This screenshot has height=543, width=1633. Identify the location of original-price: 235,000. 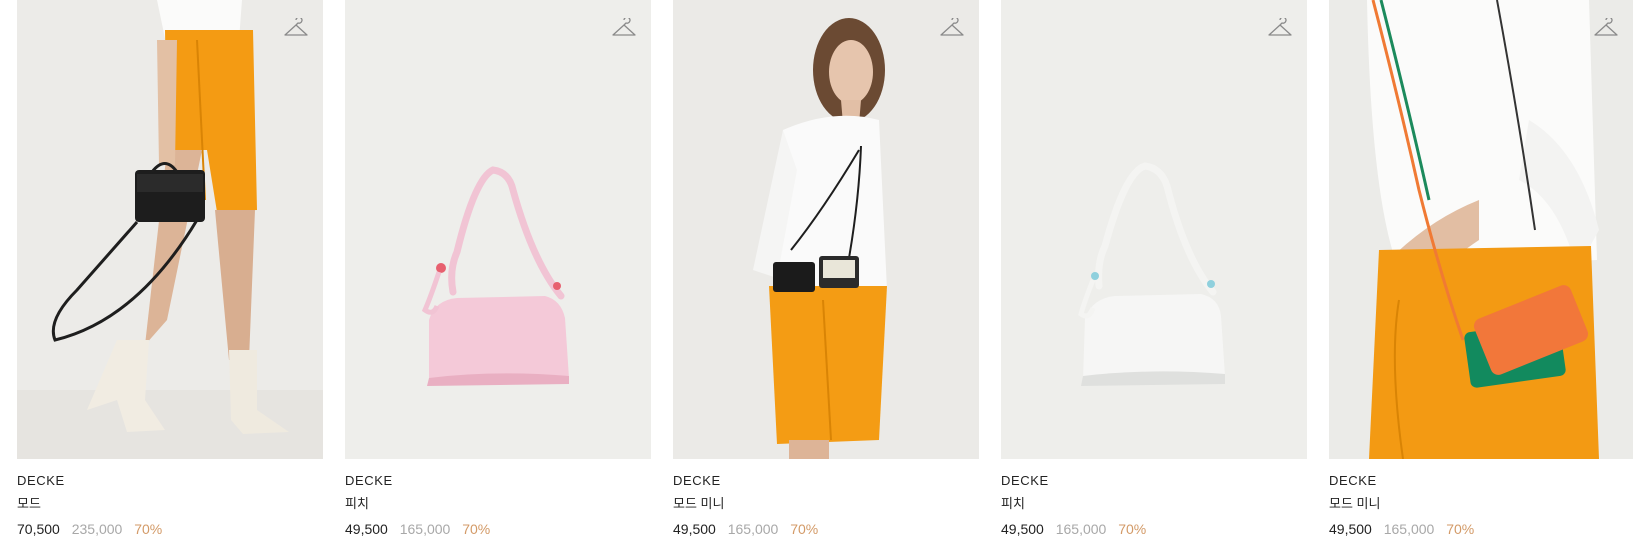
(97, 529).